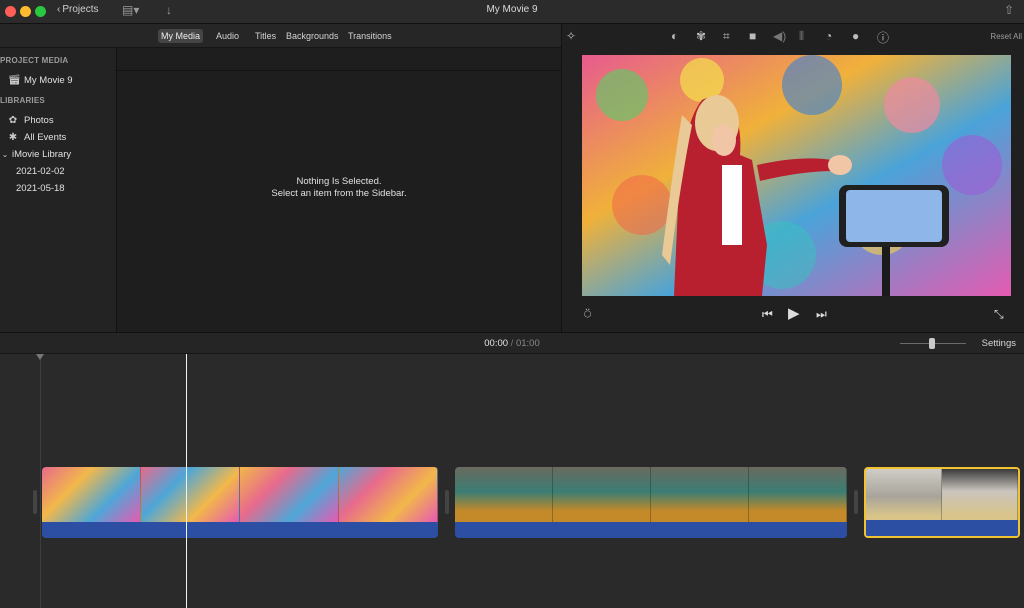 The height and width of the screenshot is (608, 1024). Describe the element at coordinates (40, 171) in the screenshot. I see `sidebar-item-event-2021-02-02: 2021-02-02` at that location.